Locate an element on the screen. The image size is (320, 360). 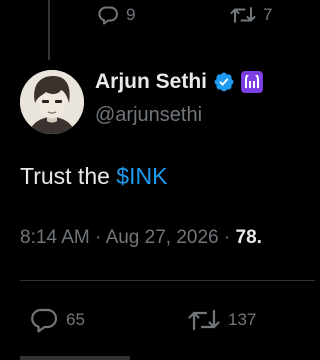
cashtag-link: $INK is located at coordinates (141, 176).